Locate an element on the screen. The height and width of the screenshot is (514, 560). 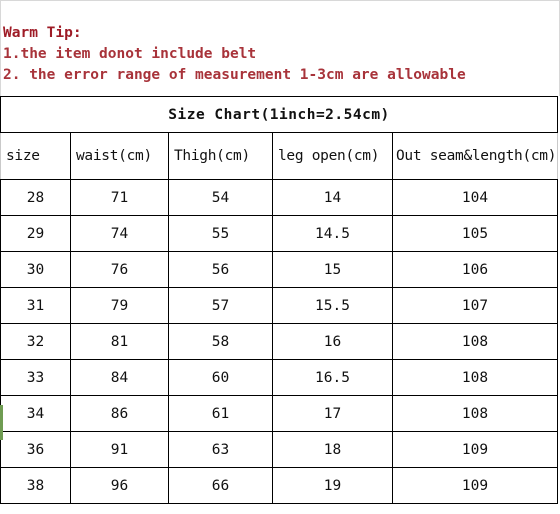
table-row: 38 96 66 19 109 is located at coordinates (279, 485).